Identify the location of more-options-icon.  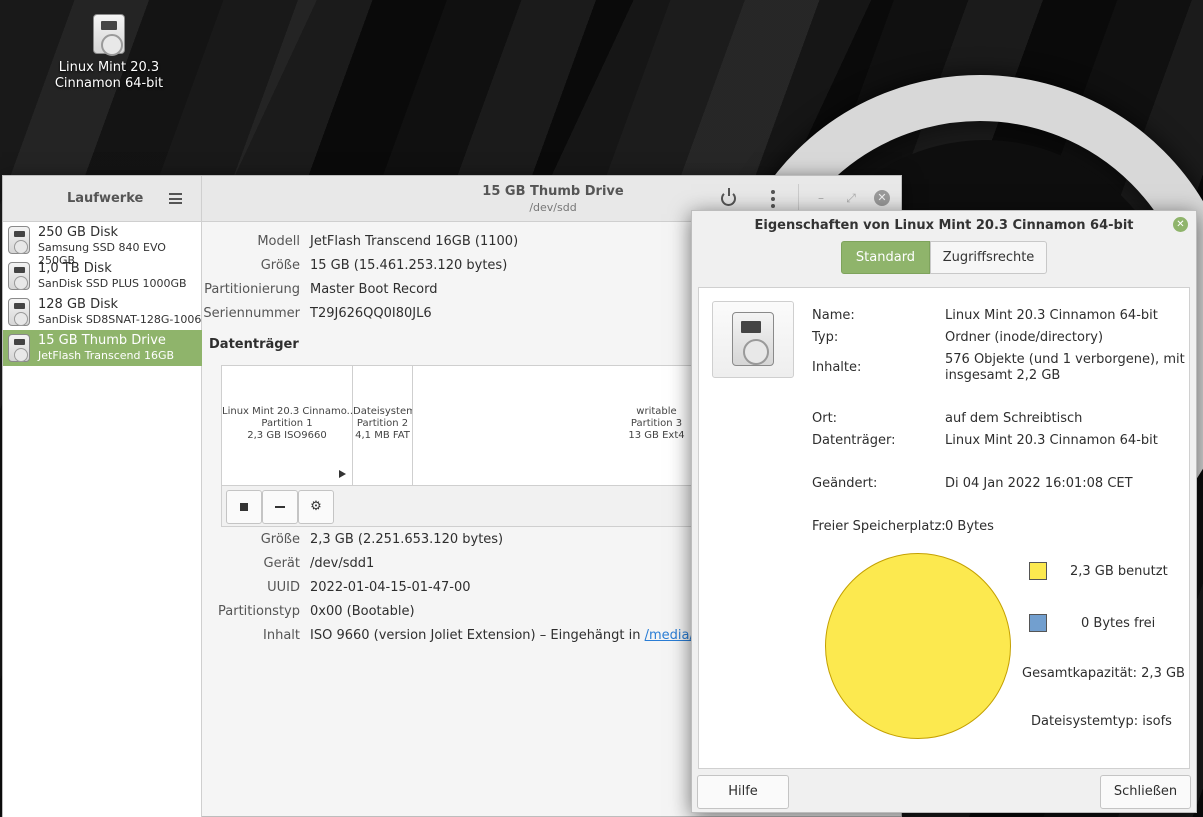
(773, 199).